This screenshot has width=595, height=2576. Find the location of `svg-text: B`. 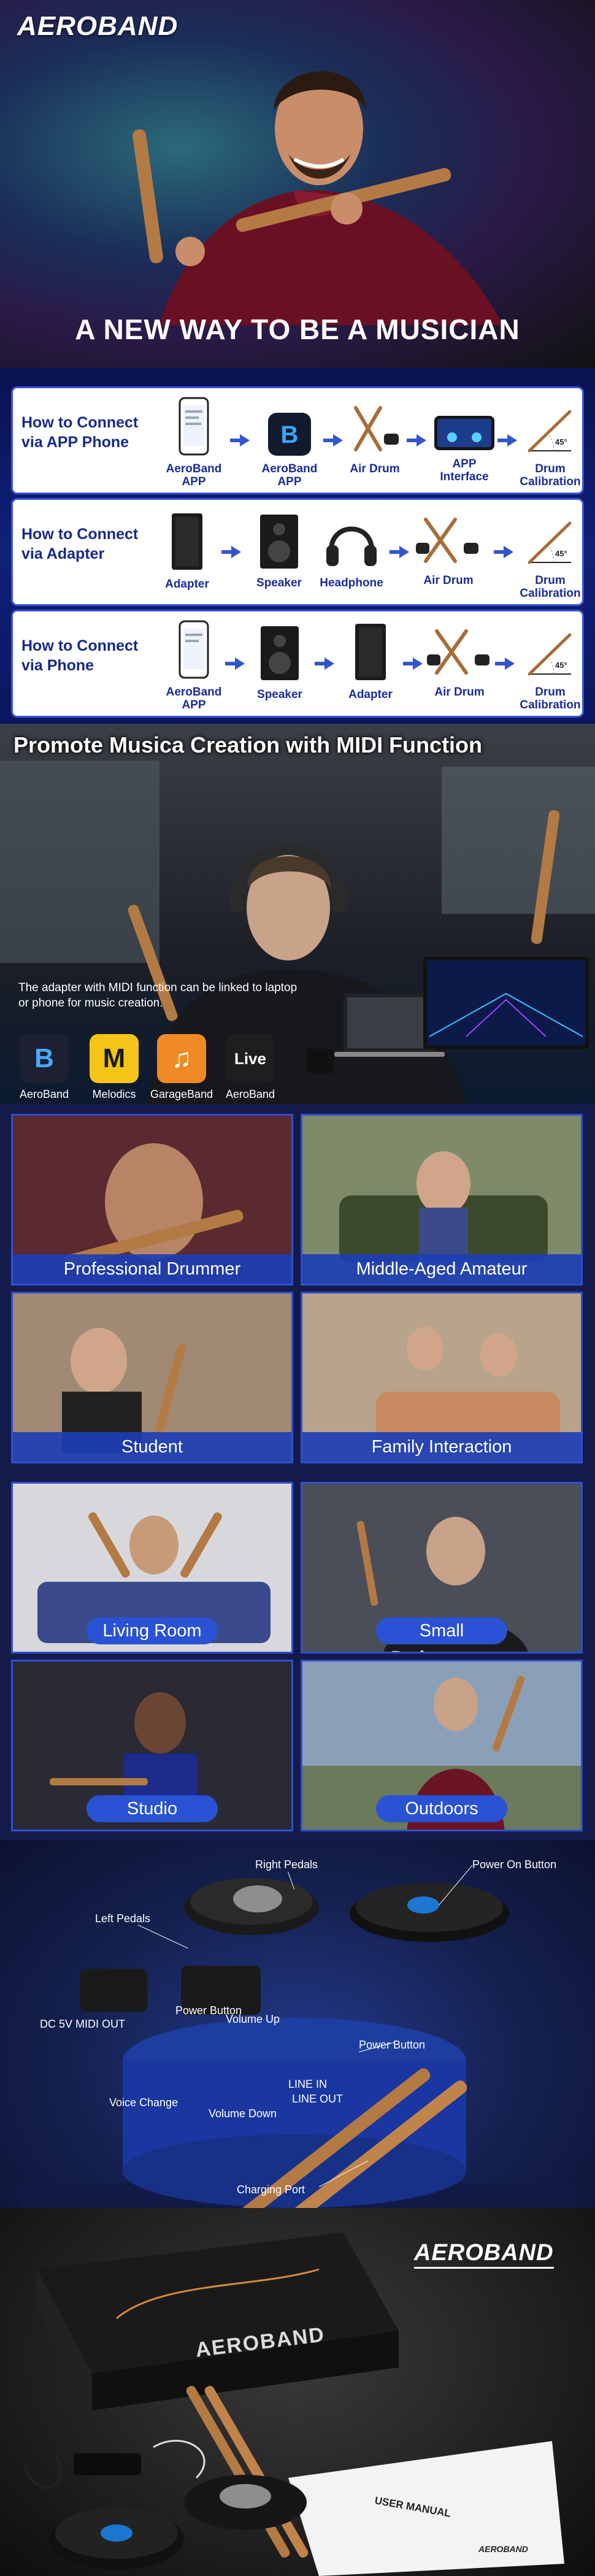

svg-text: B is located at coordinates (290, 434).